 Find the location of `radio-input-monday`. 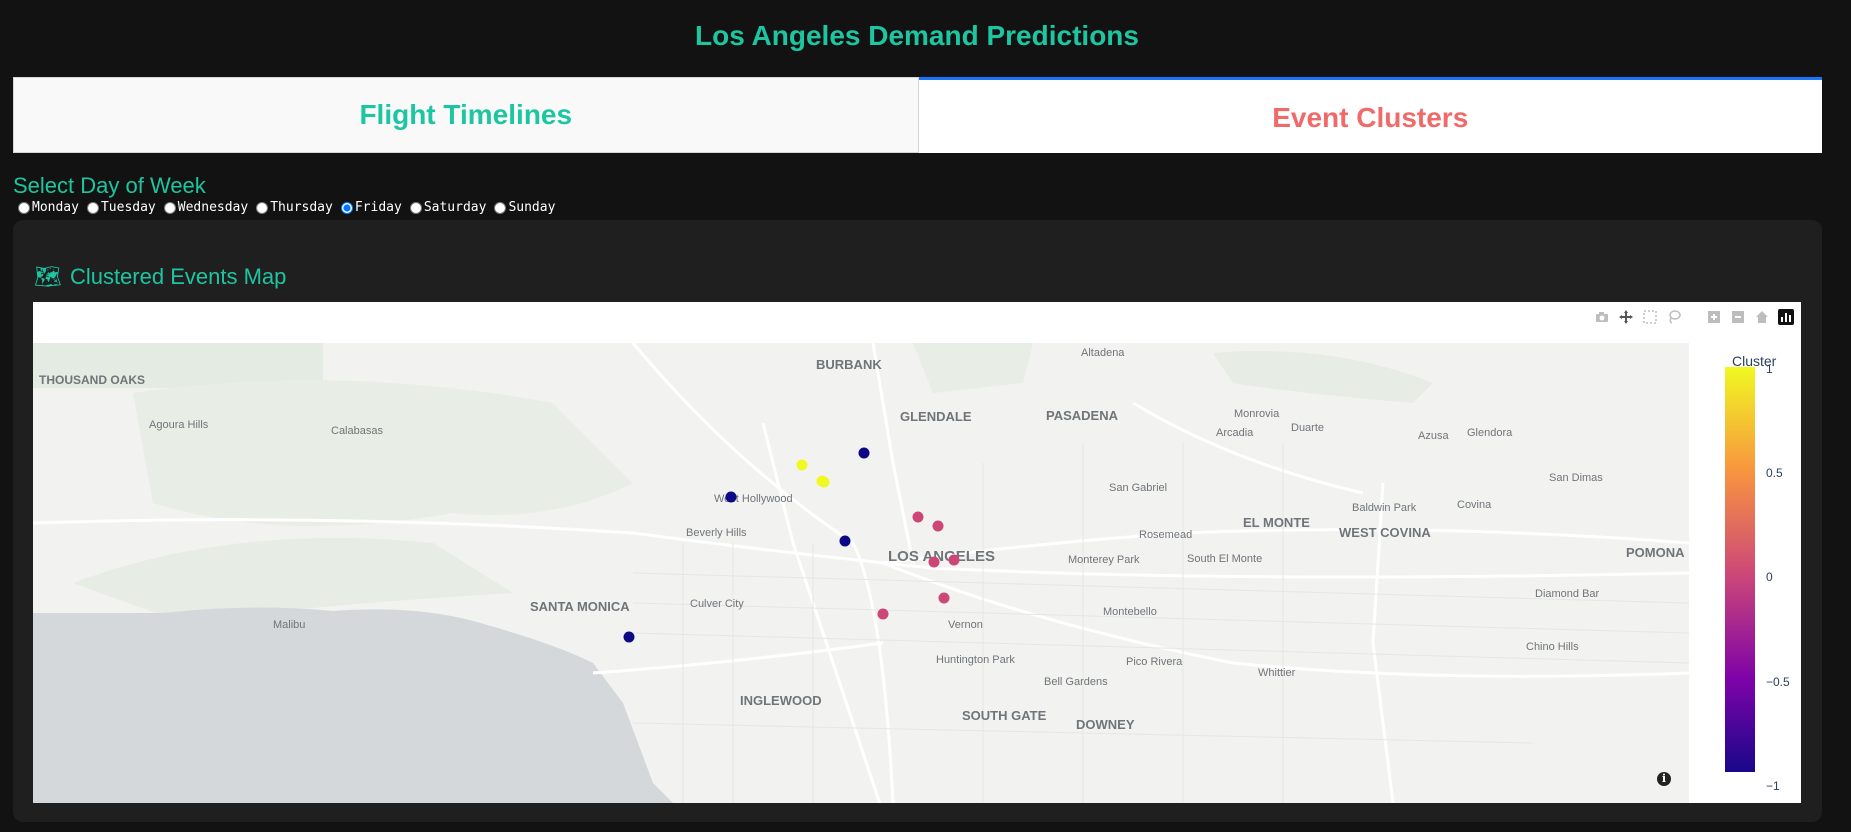

radio-input-monday is located at coordinates (24, 207).